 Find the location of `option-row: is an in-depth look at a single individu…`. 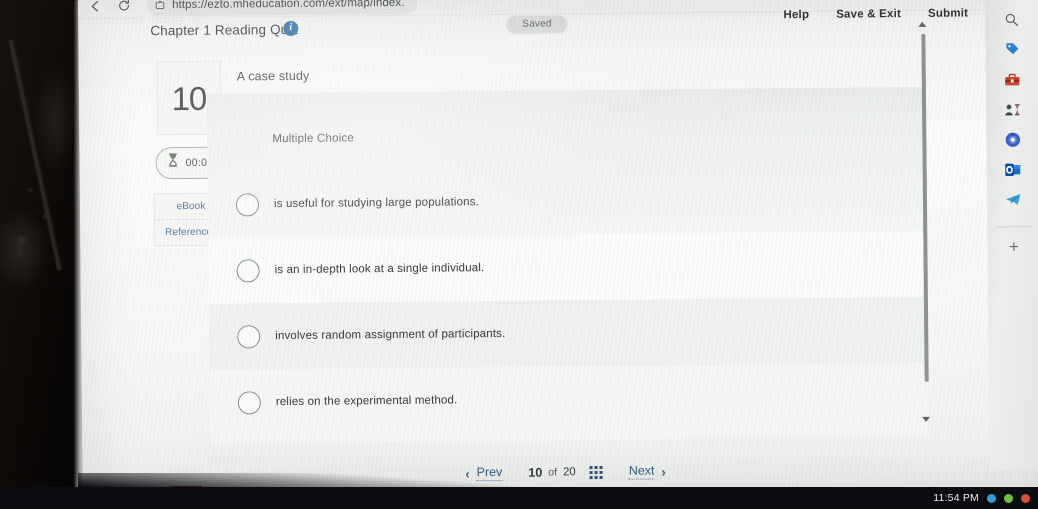

option-row: is an in-depth look at a single individu… is located at coordinates (567, 267).